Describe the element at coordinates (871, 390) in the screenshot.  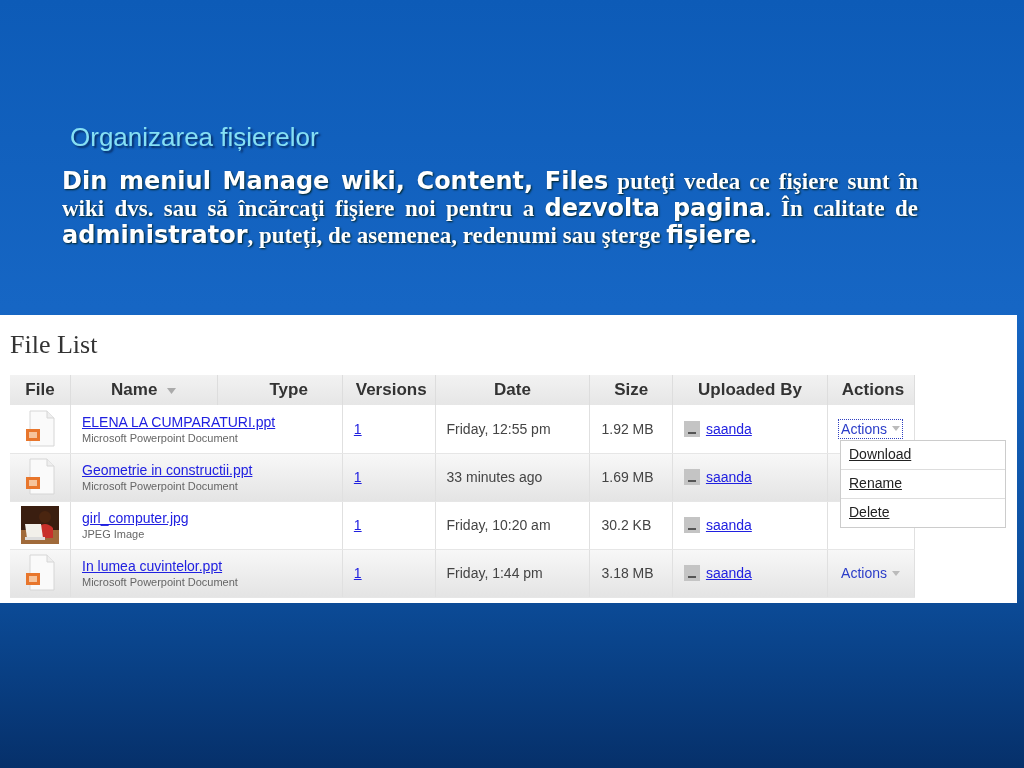
I see `column-header: Actions` at that location.